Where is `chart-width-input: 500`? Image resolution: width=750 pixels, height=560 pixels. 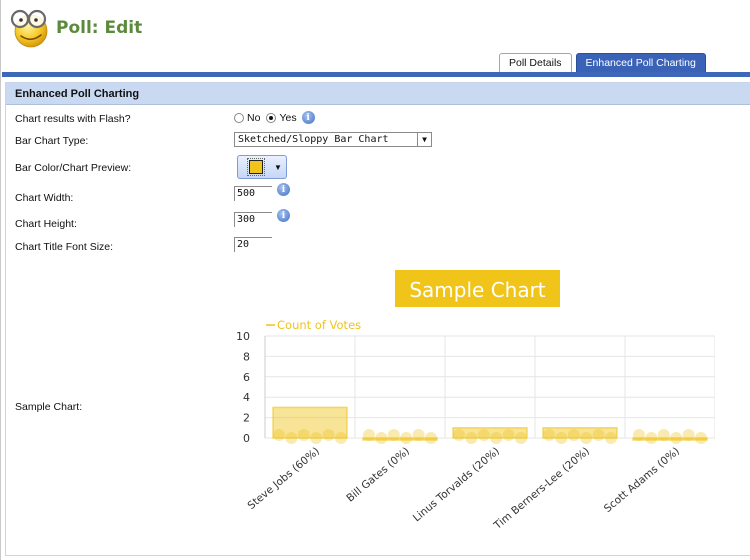 chart-width-input: 500 is located at coordinates (253, 193).